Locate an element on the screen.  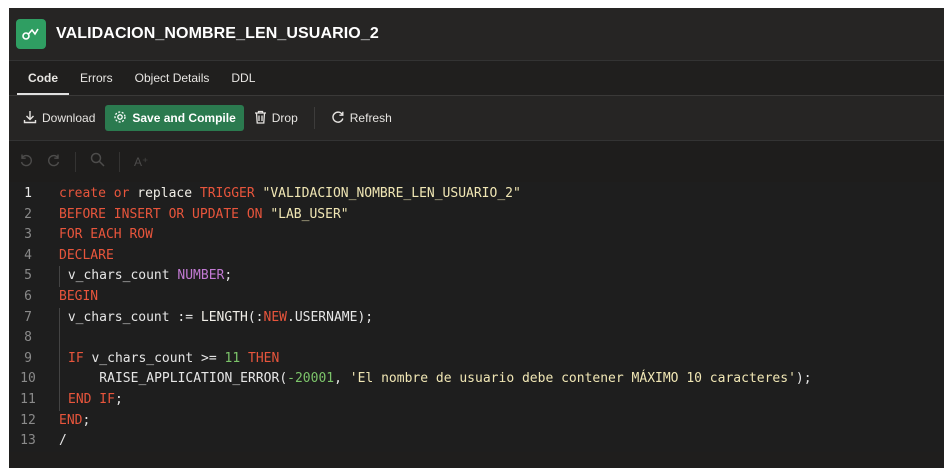
undo-icon is located at coordinates (26, 162).